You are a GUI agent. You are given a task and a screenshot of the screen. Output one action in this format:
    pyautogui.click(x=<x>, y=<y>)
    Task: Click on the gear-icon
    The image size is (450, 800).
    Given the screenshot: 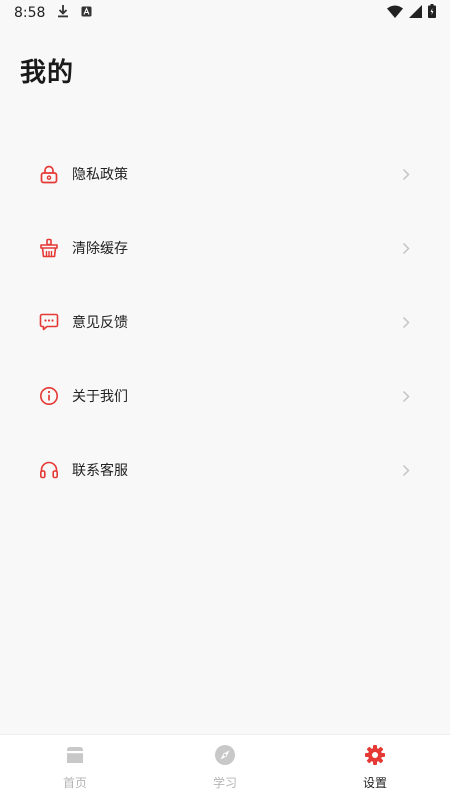 What is the action you would take?
    pyautogui.click(x=375, y=757)
    